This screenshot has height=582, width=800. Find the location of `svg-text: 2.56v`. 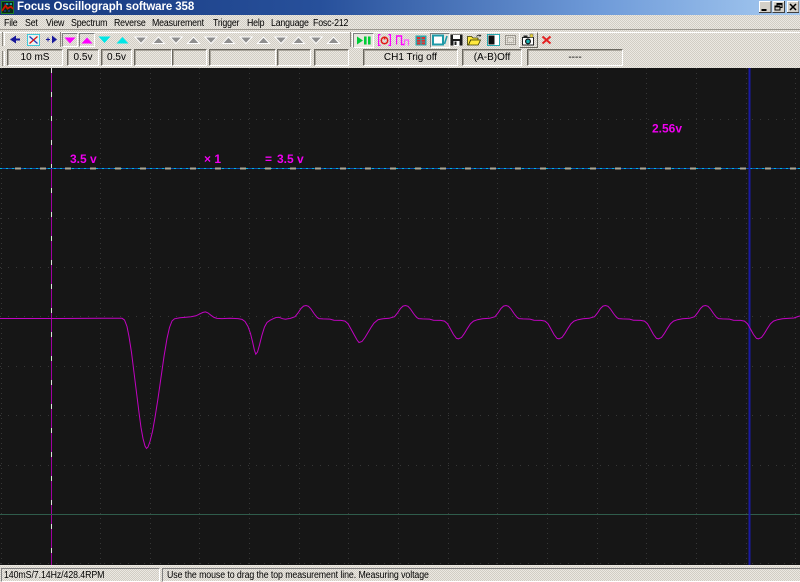

svg-text: 2.56v is located at coordinates (667, 129).